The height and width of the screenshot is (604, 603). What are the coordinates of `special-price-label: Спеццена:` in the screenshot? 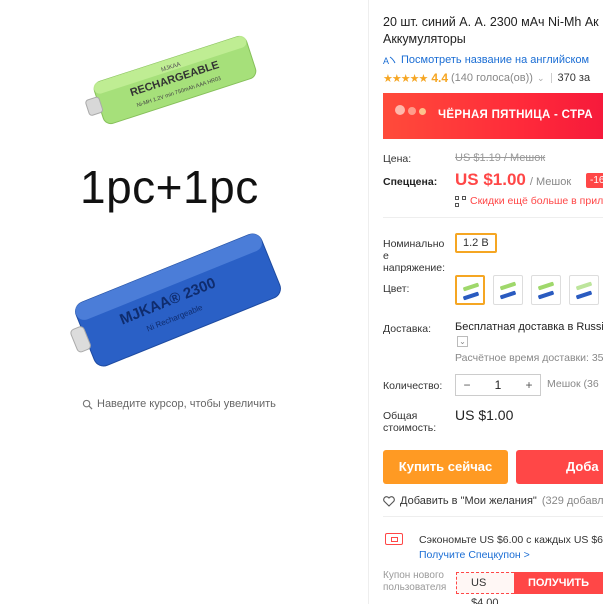 It's located at (410, 182).